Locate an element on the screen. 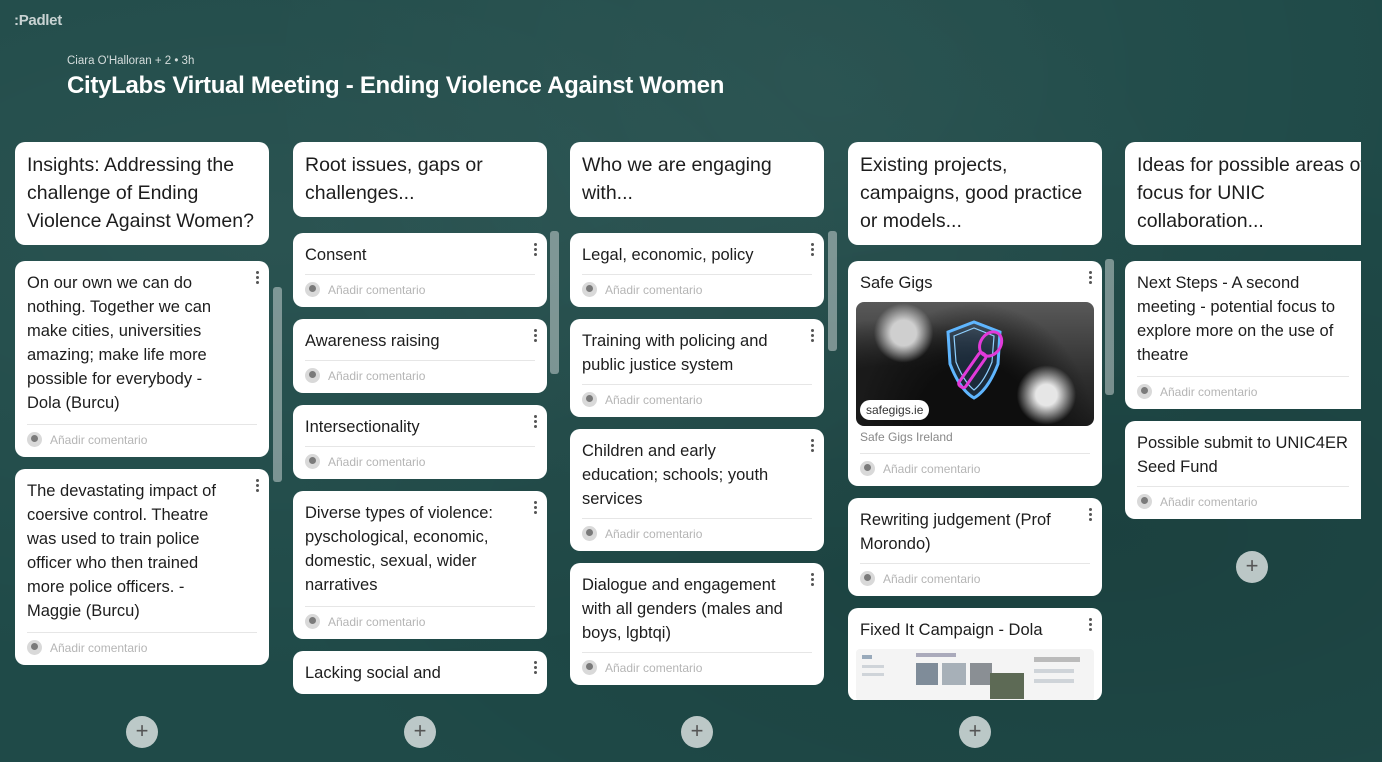 This screenshot has width=1382, height=762. post-card: Intersectionality Añadir comentario is located at coordinates (420, 442).